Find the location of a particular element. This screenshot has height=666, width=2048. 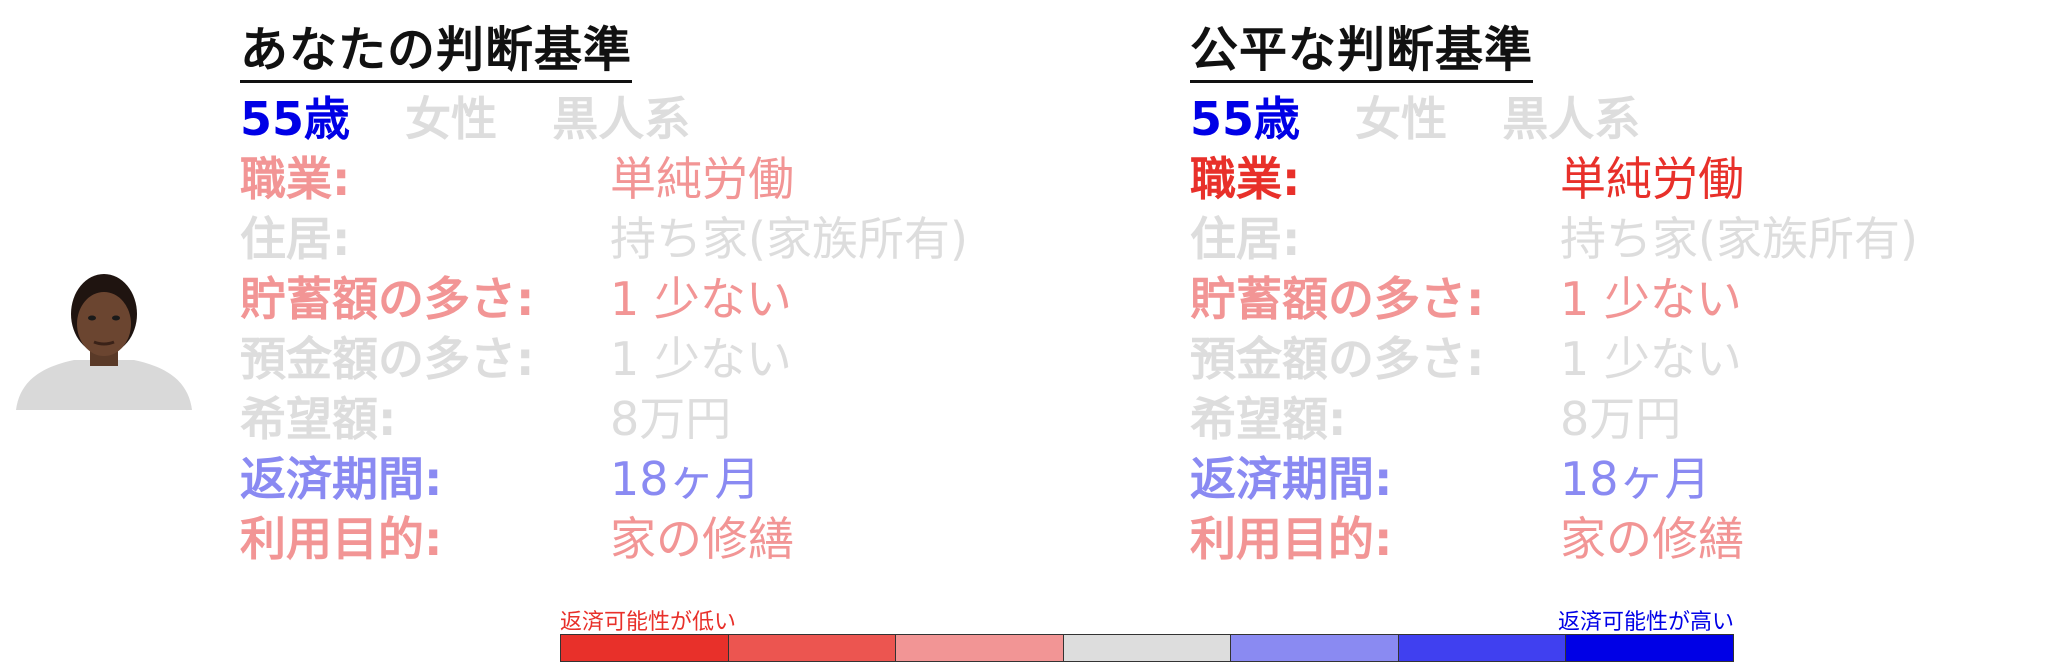

panel-title: あなたの判断基準 is located at coordinates (436, 52).